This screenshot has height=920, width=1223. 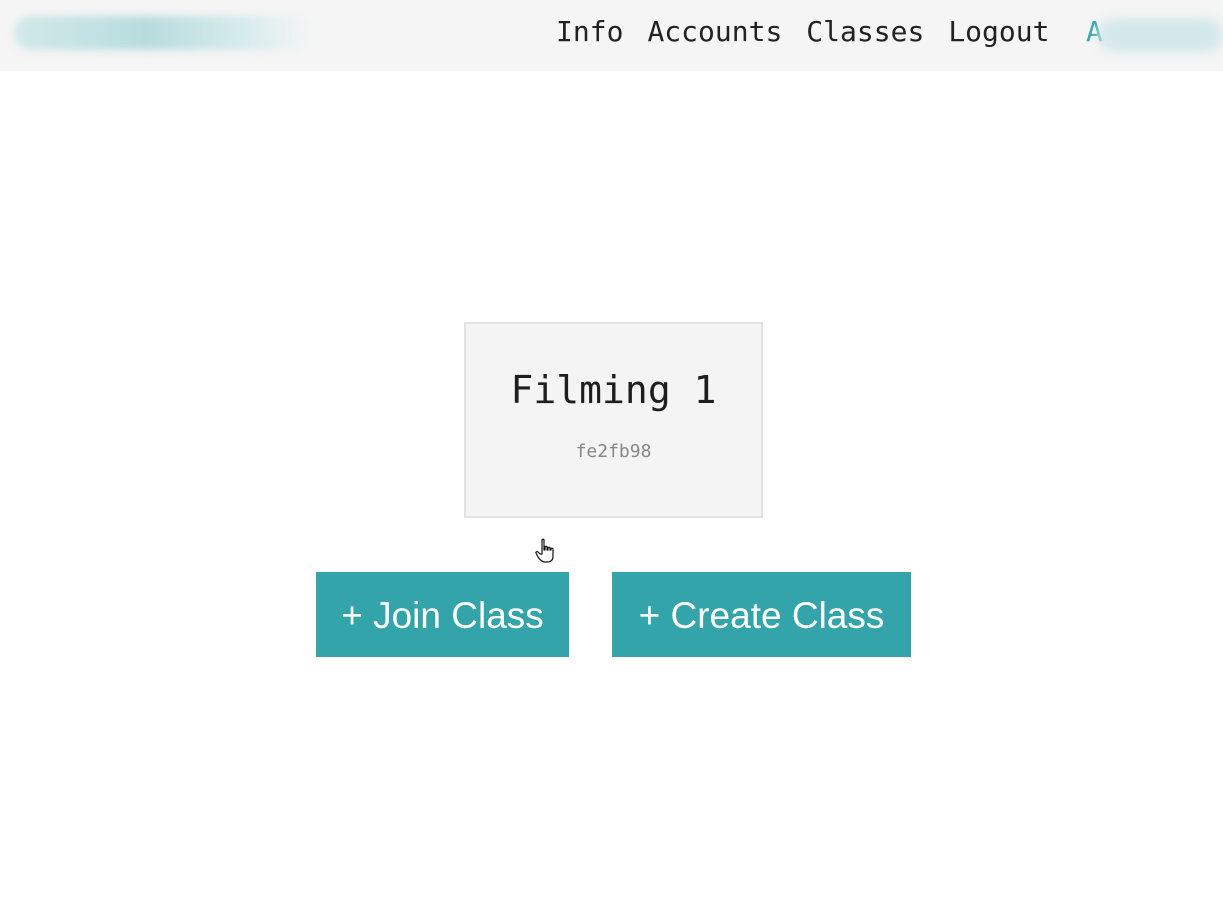 What do you see at coordinates (761, 614) in the screenshot?
I see `create-class-button: + Create Class` at bounding box center [761, 614].